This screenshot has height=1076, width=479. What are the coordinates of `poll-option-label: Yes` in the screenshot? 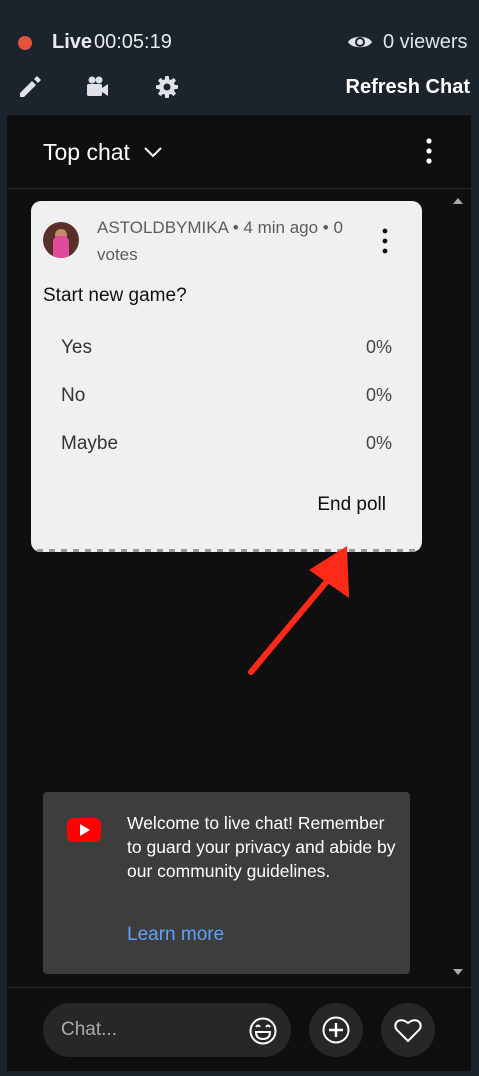 It's located at (76, 347).